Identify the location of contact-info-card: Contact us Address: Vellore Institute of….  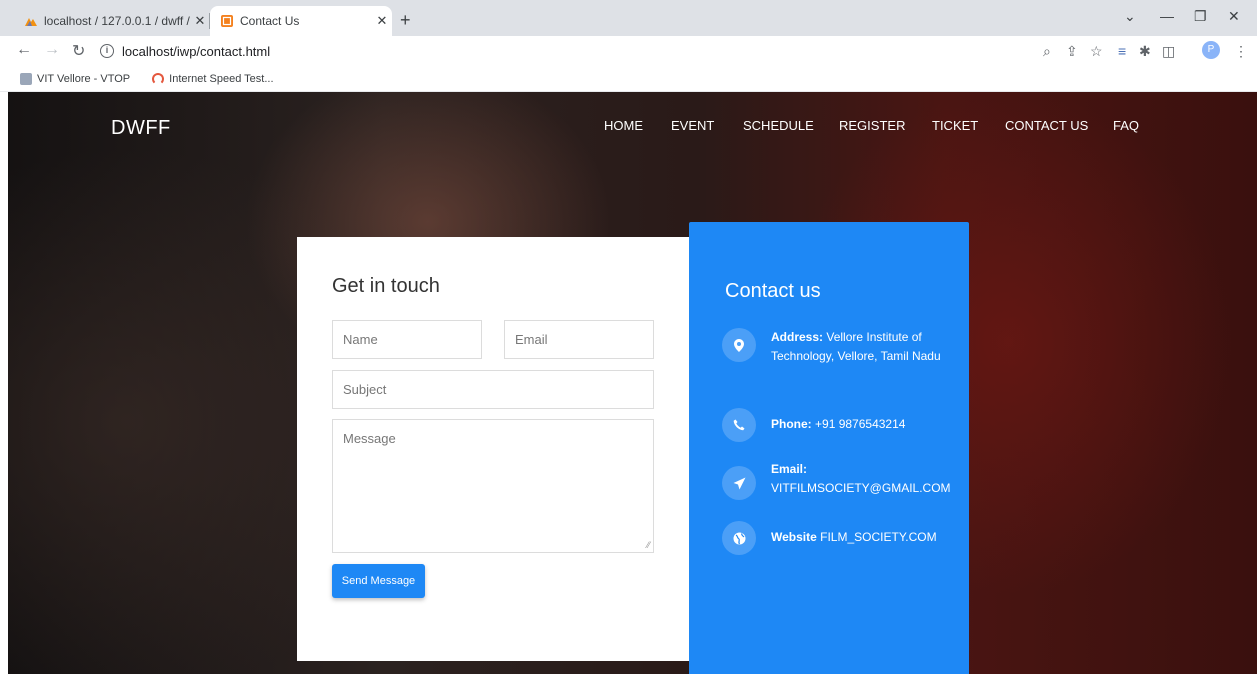
(829, 448).